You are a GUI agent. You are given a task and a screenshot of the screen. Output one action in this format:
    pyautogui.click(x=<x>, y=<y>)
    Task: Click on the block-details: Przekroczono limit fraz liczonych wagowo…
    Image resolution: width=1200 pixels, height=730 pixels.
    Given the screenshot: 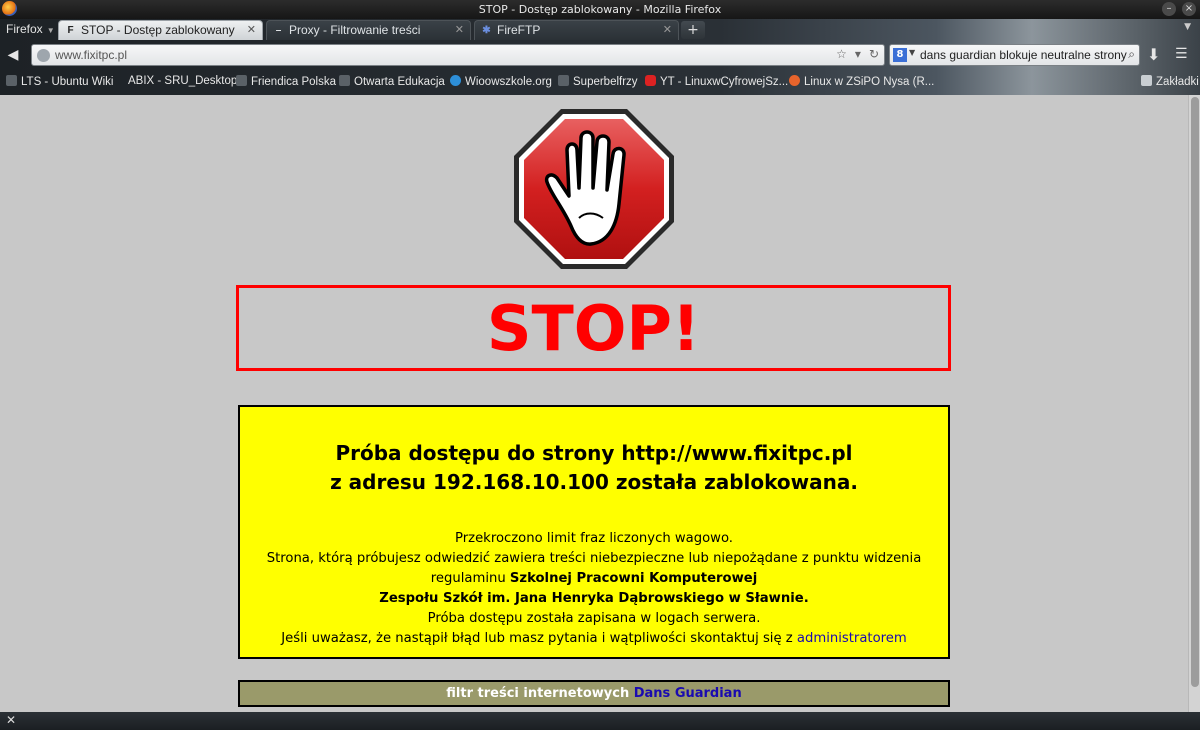 What is the action you would take?
    pyautogui.click(x=594, y=589)
    